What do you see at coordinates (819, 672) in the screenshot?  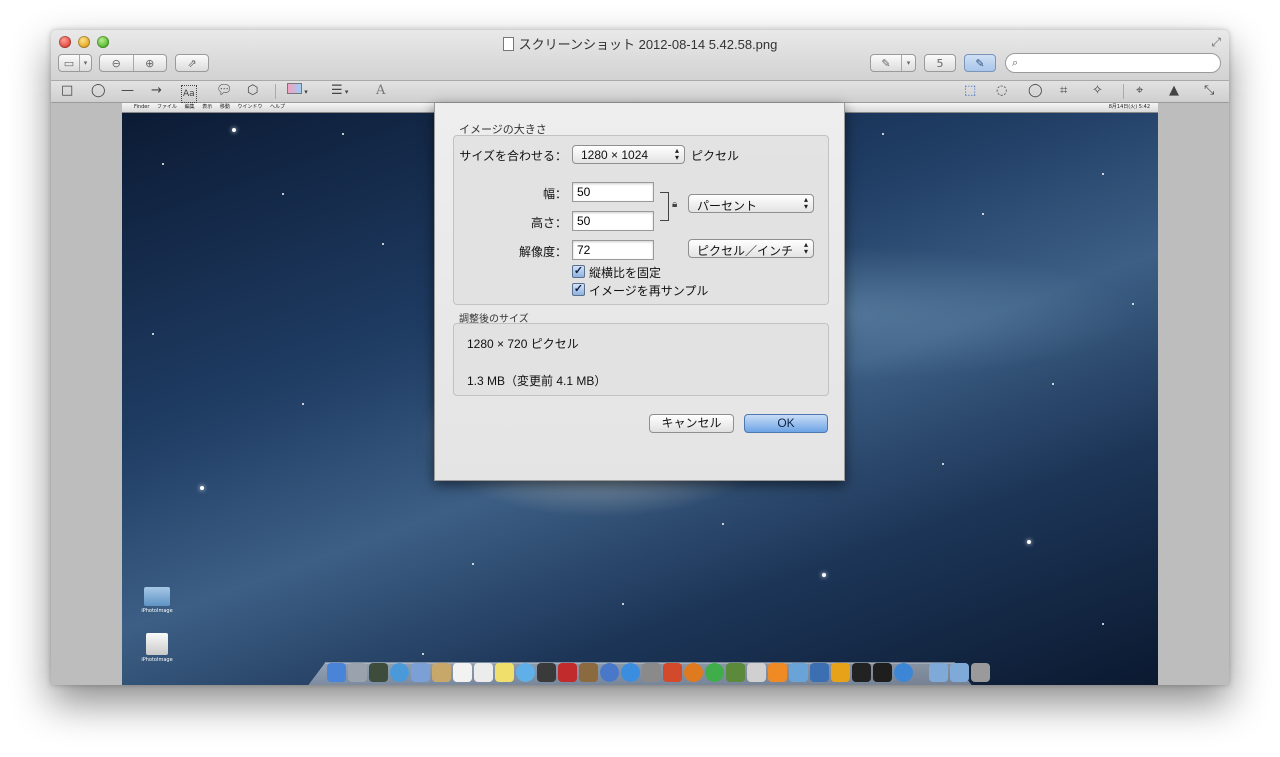 I see `xcode-icon` at bounding box center [819, 672].